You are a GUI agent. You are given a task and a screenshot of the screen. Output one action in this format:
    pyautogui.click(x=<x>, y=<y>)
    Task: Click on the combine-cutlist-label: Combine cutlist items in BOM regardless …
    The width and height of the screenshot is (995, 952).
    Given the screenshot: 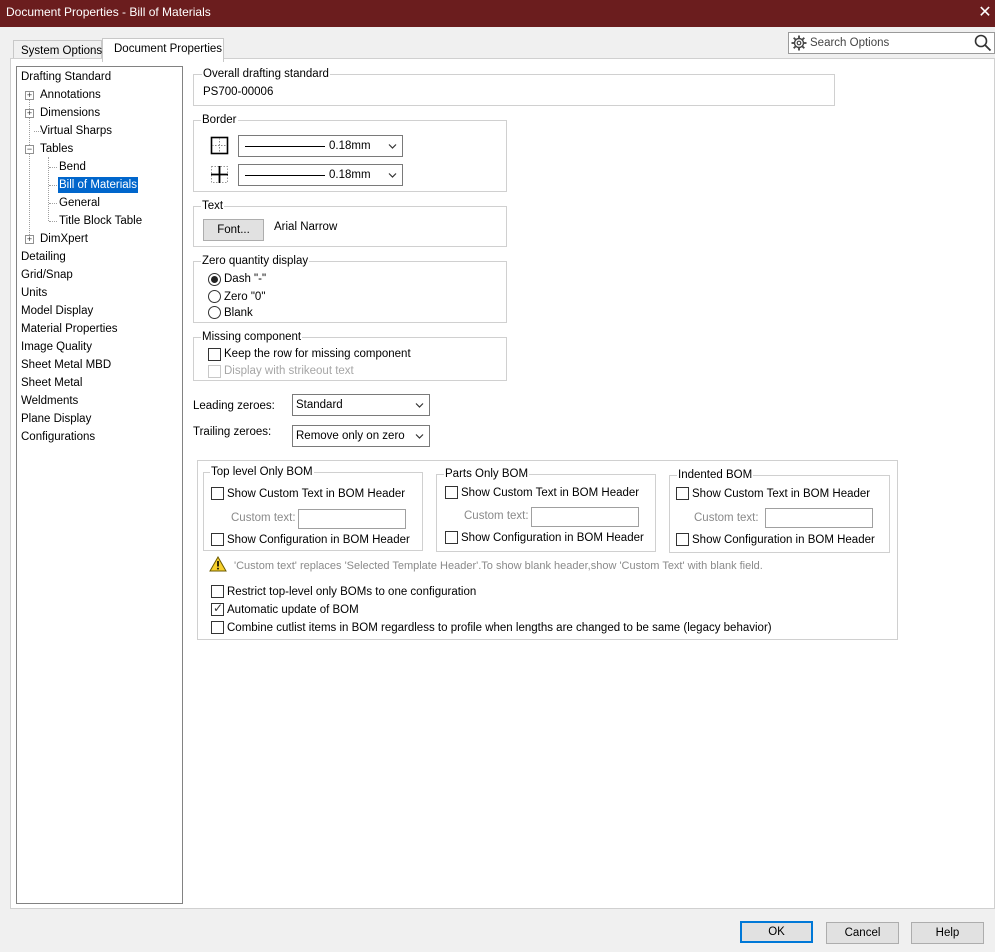 What is the action you would take?
    pyautogui.click(x=499, y=628)
    